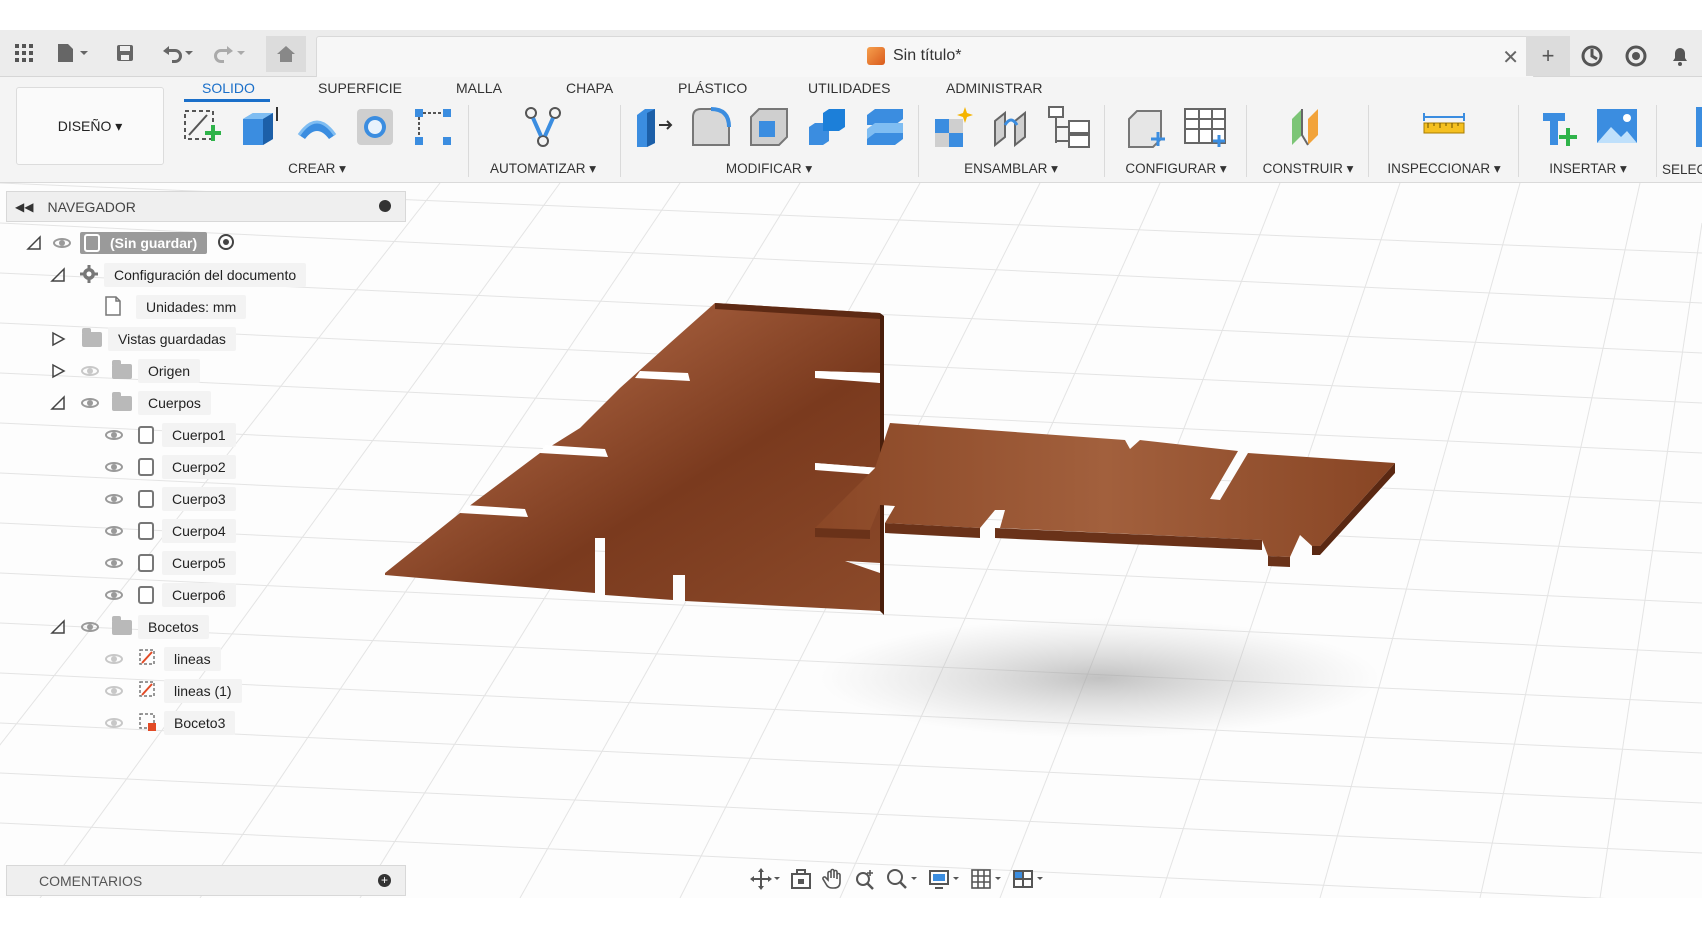 The width and height of the screenshot is (1702, 938). I want to click on tab-superficie: SUPERFICIE, so click(360, 88).